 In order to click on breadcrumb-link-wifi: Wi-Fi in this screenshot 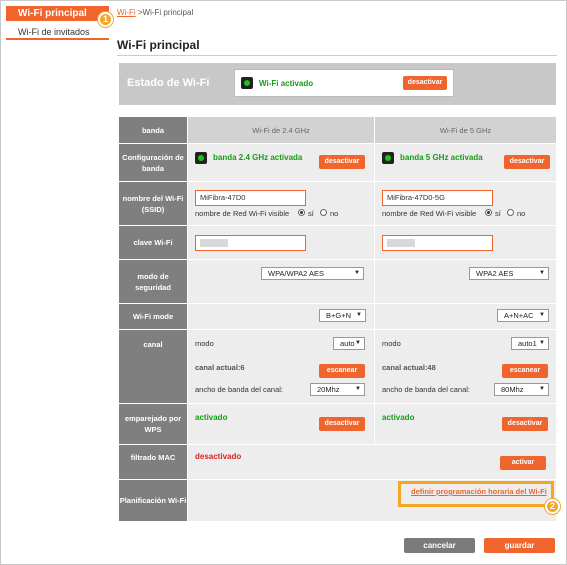, I will do `click(126, 12)`.